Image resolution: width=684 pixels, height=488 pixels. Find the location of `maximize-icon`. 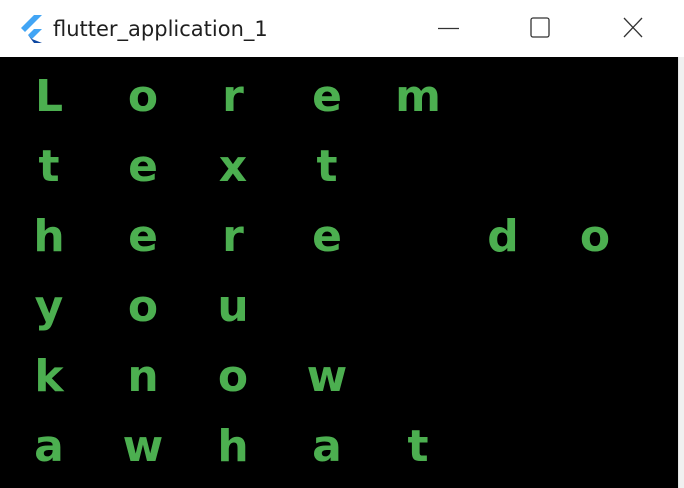

maximize-icon is located at coordinates (540, 27).